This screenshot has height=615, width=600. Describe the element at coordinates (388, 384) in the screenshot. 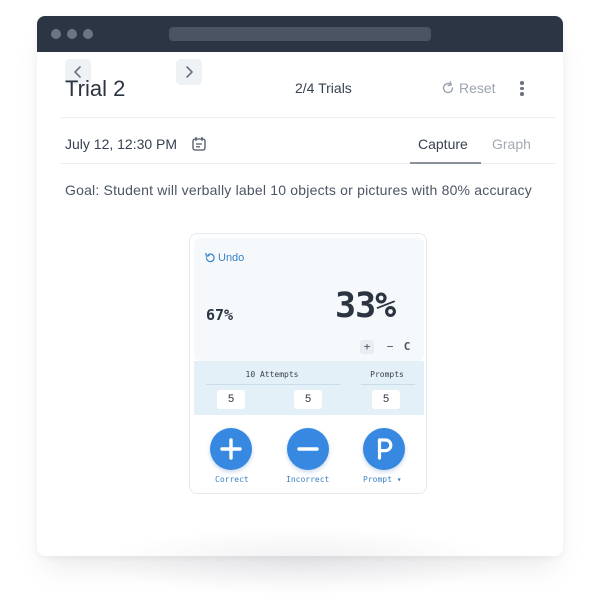

I see `prompts-divider` at that location.